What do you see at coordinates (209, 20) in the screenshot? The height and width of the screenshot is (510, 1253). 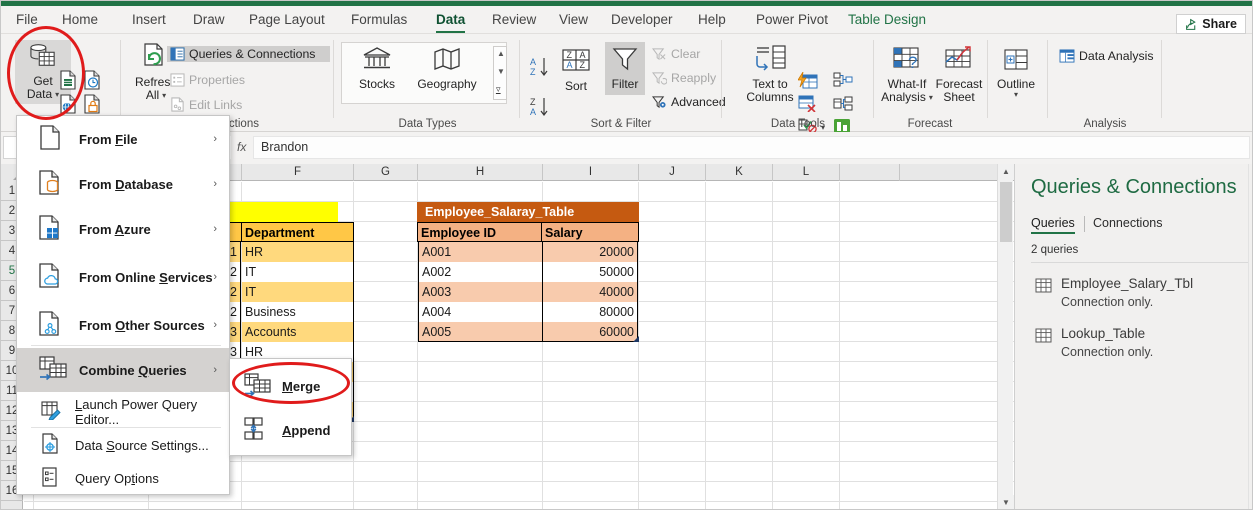 I see `tab-draw: Draw` at bounding box center [209, 20].